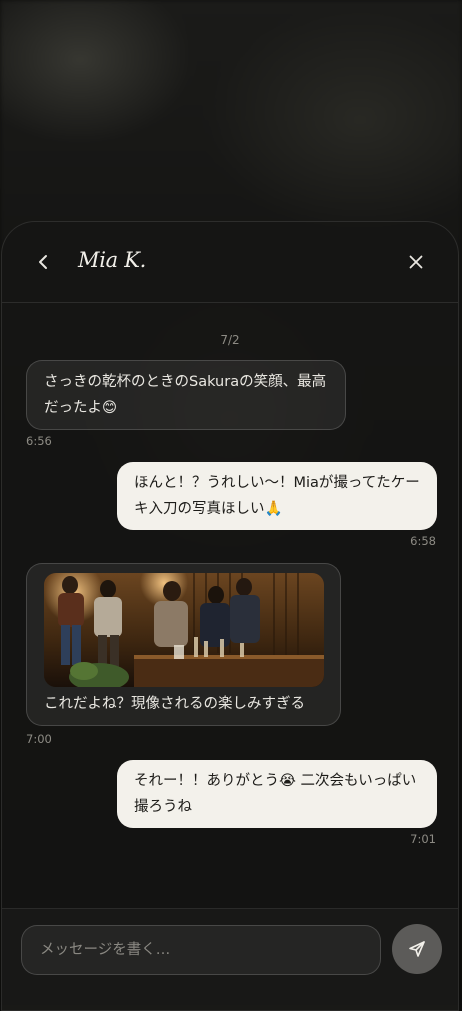  I want to click on message-time: 6:58, so click(423, 541).